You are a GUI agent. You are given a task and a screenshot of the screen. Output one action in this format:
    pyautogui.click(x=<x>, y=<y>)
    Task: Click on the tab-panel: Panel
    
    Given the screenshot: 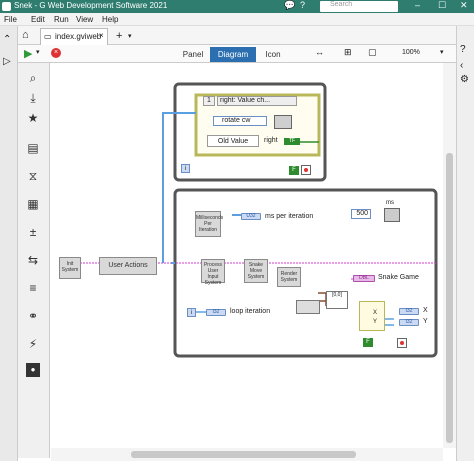 What is the action you would take?
    pyautogui.click(x=193, y=54)
    